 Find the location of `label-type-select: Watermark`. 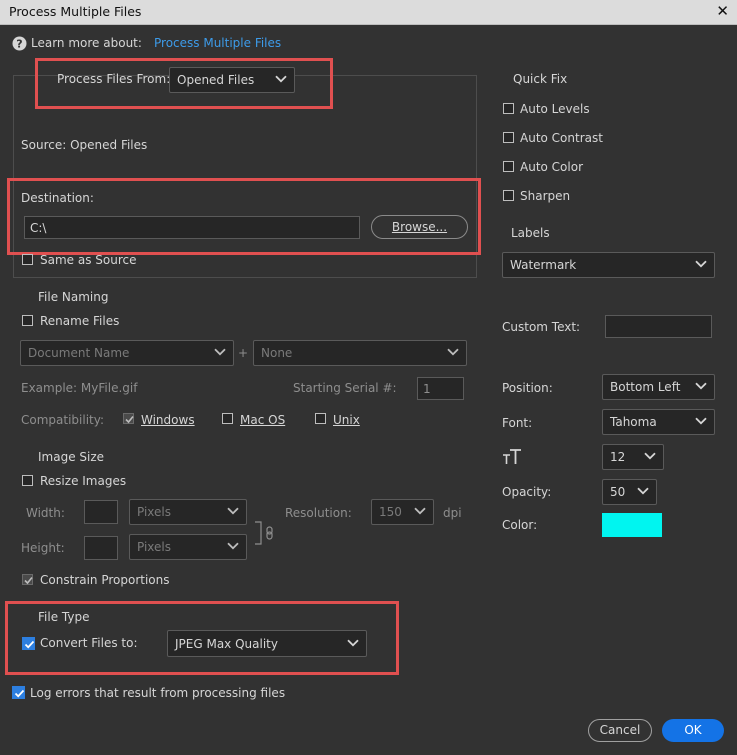

label-type-select: Watermark is located at coordinates (608, 265).